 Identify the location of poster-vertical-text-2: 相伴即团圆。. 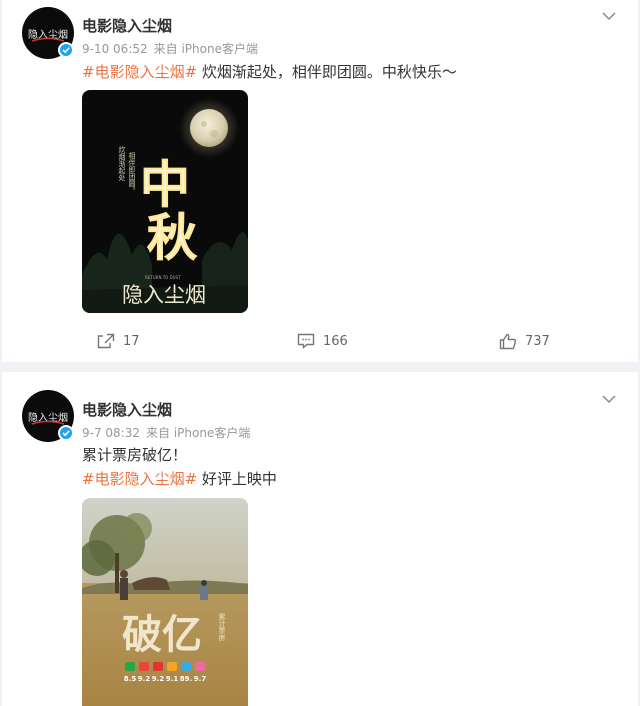
(132, 172).